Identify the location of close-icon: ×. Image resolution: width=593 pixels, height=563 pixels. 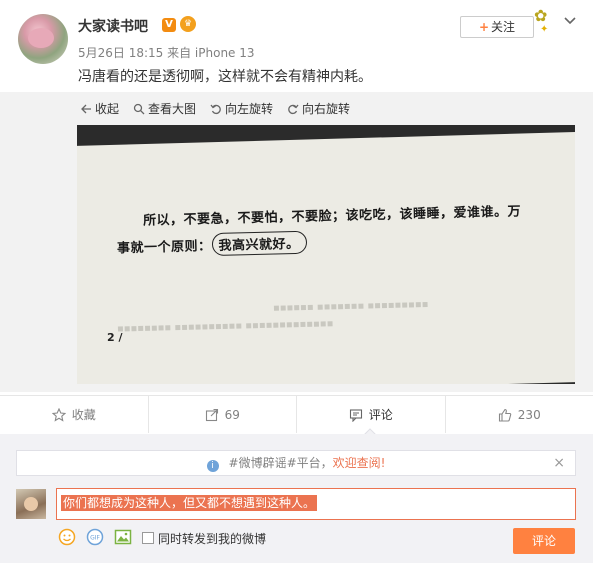
(559, 463).